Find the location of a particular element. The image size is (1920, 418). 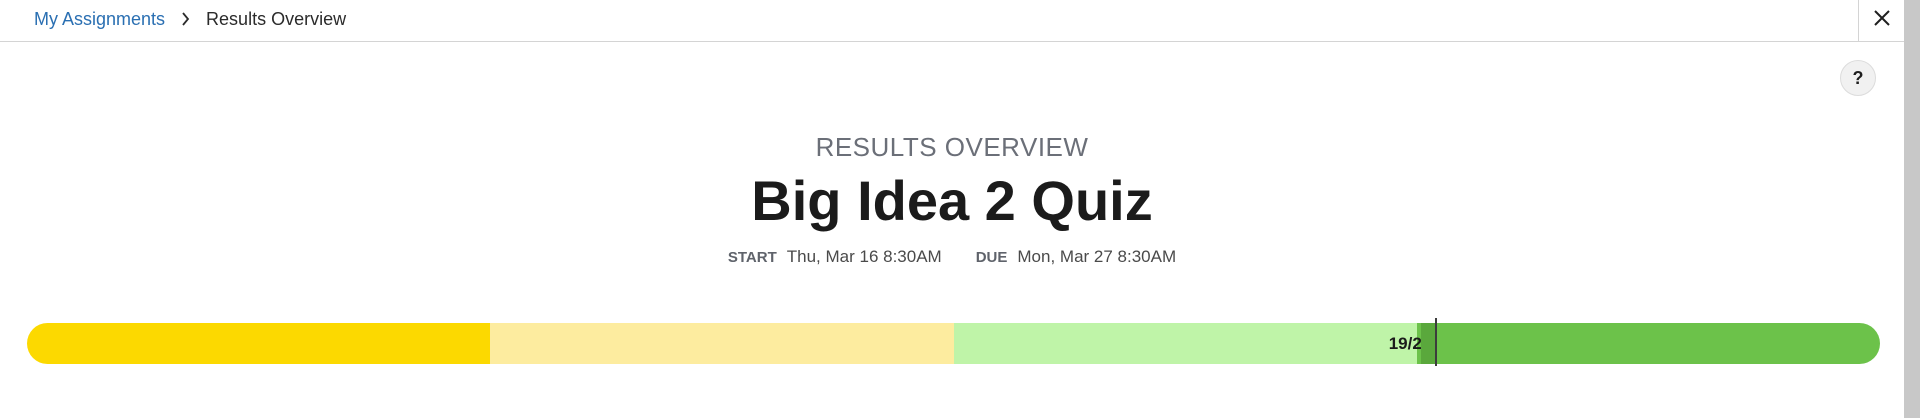

close-icon is located at coordinates (1882, 20).